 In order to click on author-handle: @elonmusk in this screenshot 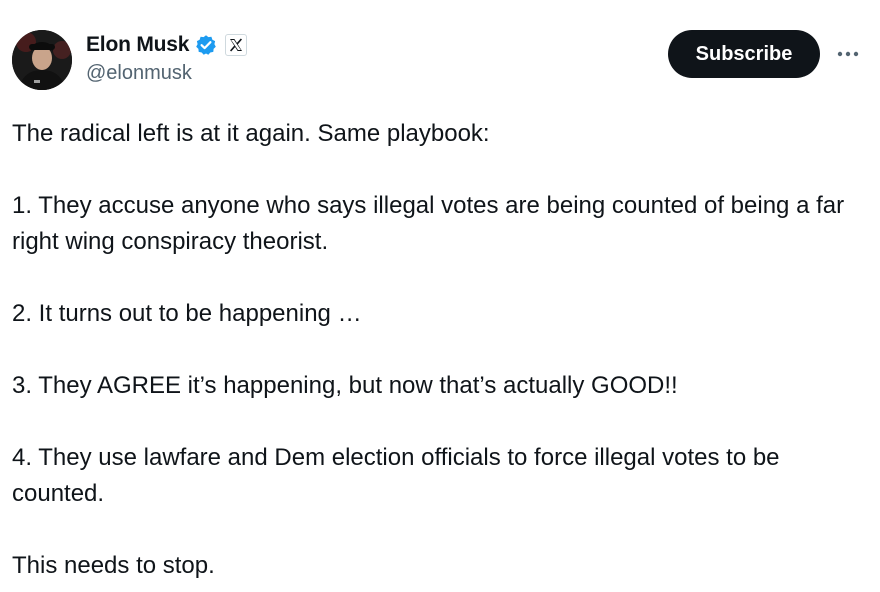, I will do `click(139, 73)`.